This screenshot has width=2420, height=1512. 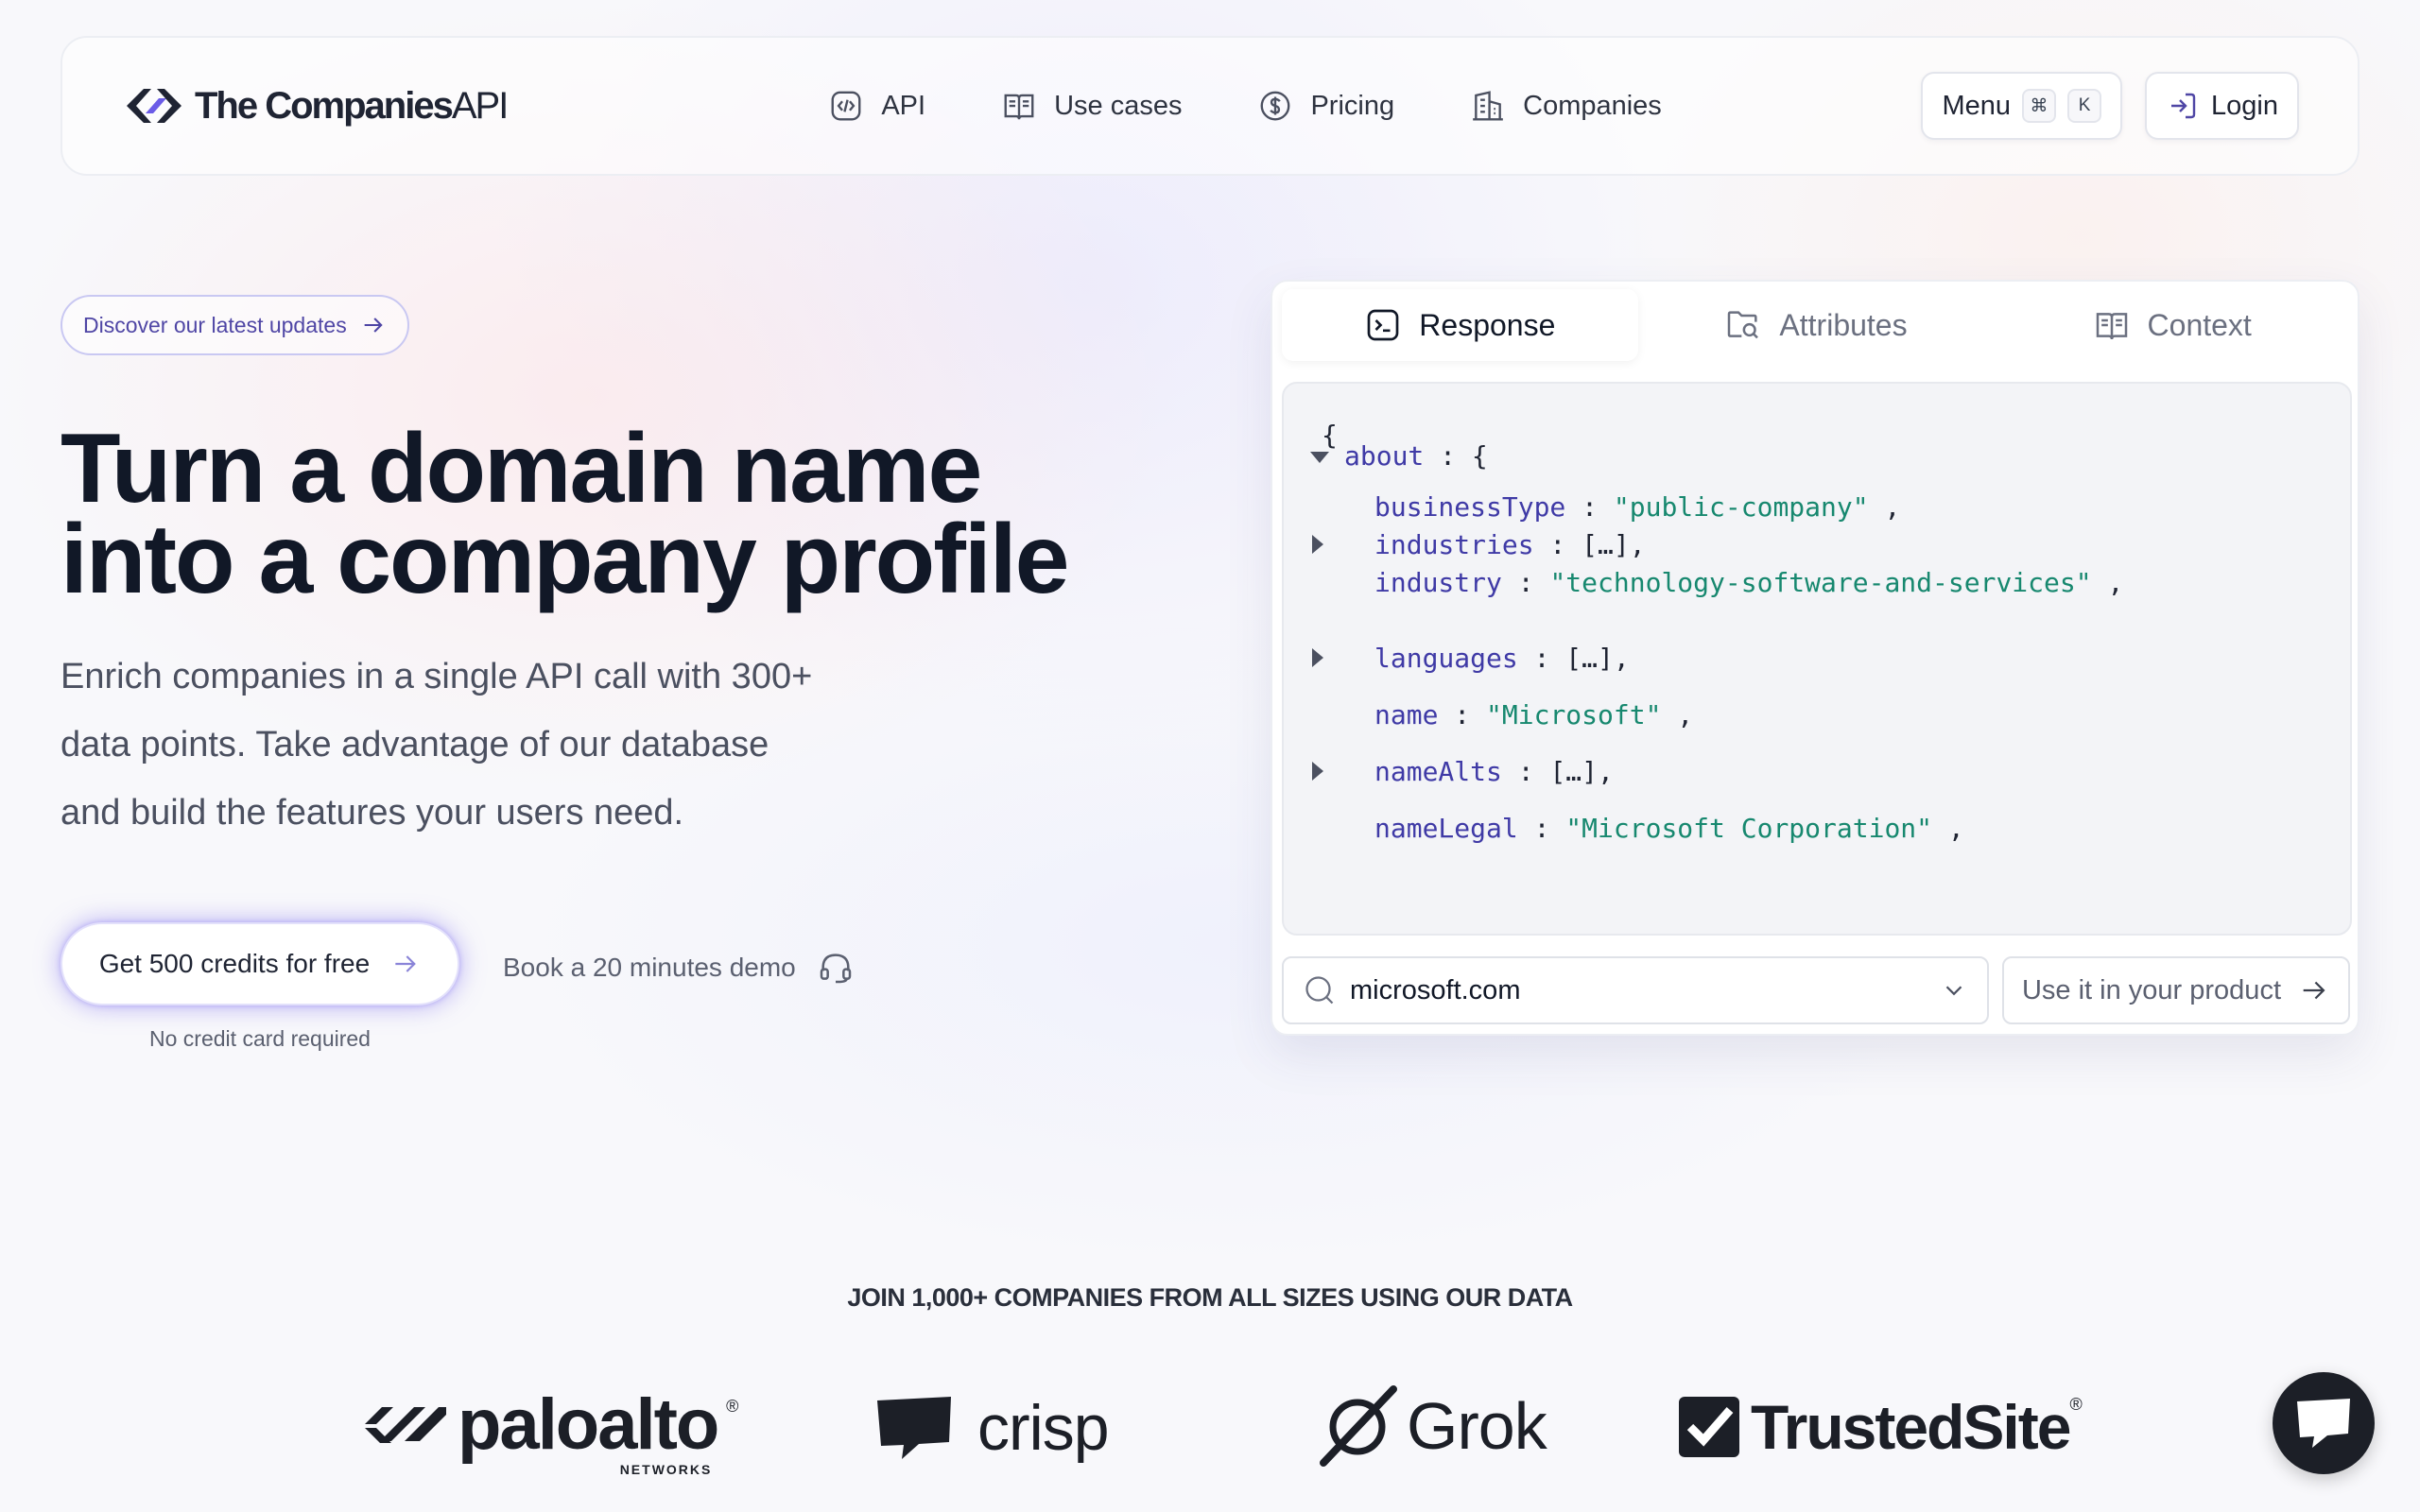 What do you see at coordinates (1592, 105) in the screenshot?
I see `nav-link-label: Companies` at bounding box center [1592, 105].